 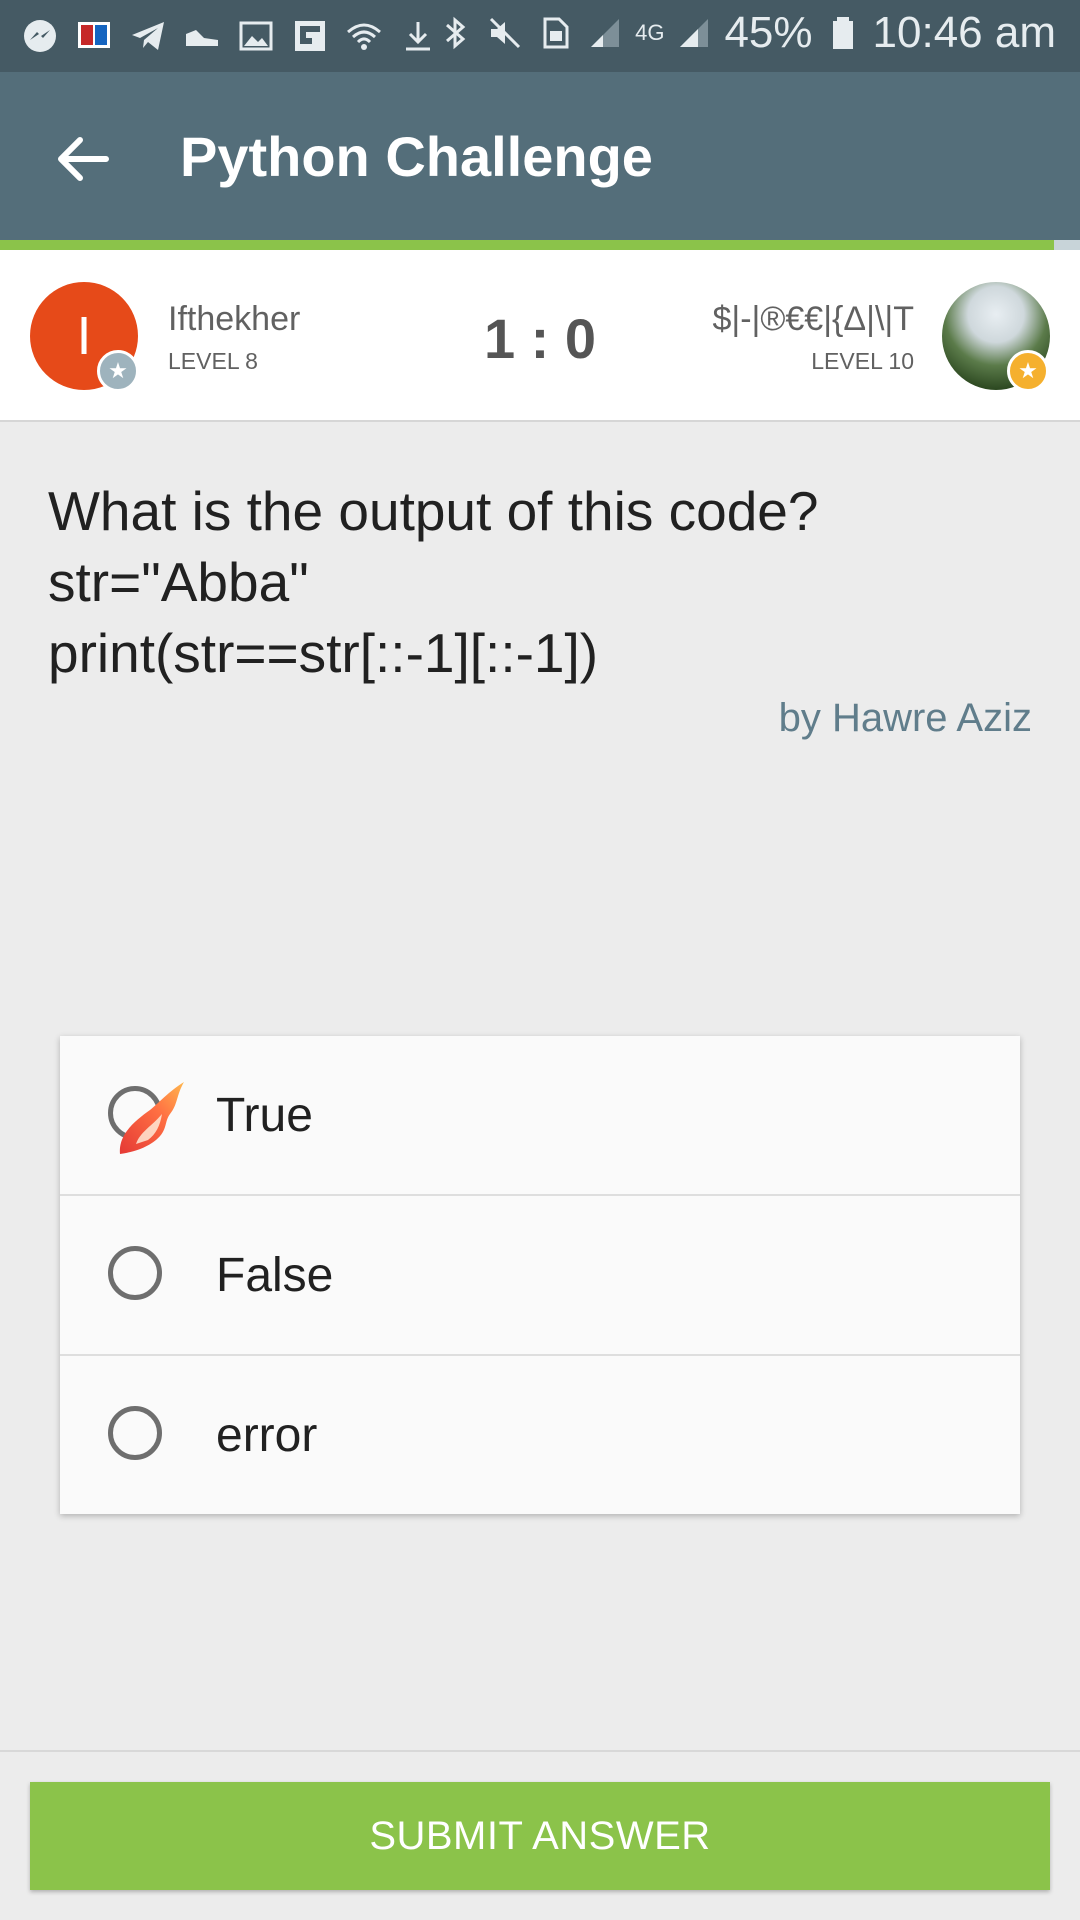 What do you see at coordinates (842, 33) in the screenshot?
I see `battery-icon` at bounding box center [842, 33].